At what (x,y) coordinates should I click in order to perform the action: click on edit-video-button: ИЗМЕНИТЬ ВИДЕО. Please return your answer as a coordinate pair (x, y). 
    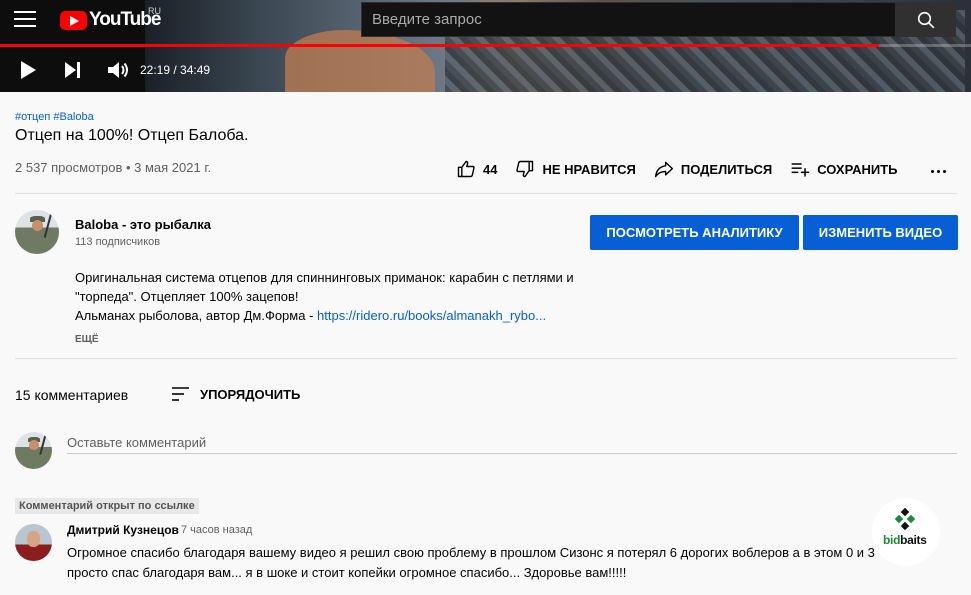
    Looking at the image, I should click on (880, 232).